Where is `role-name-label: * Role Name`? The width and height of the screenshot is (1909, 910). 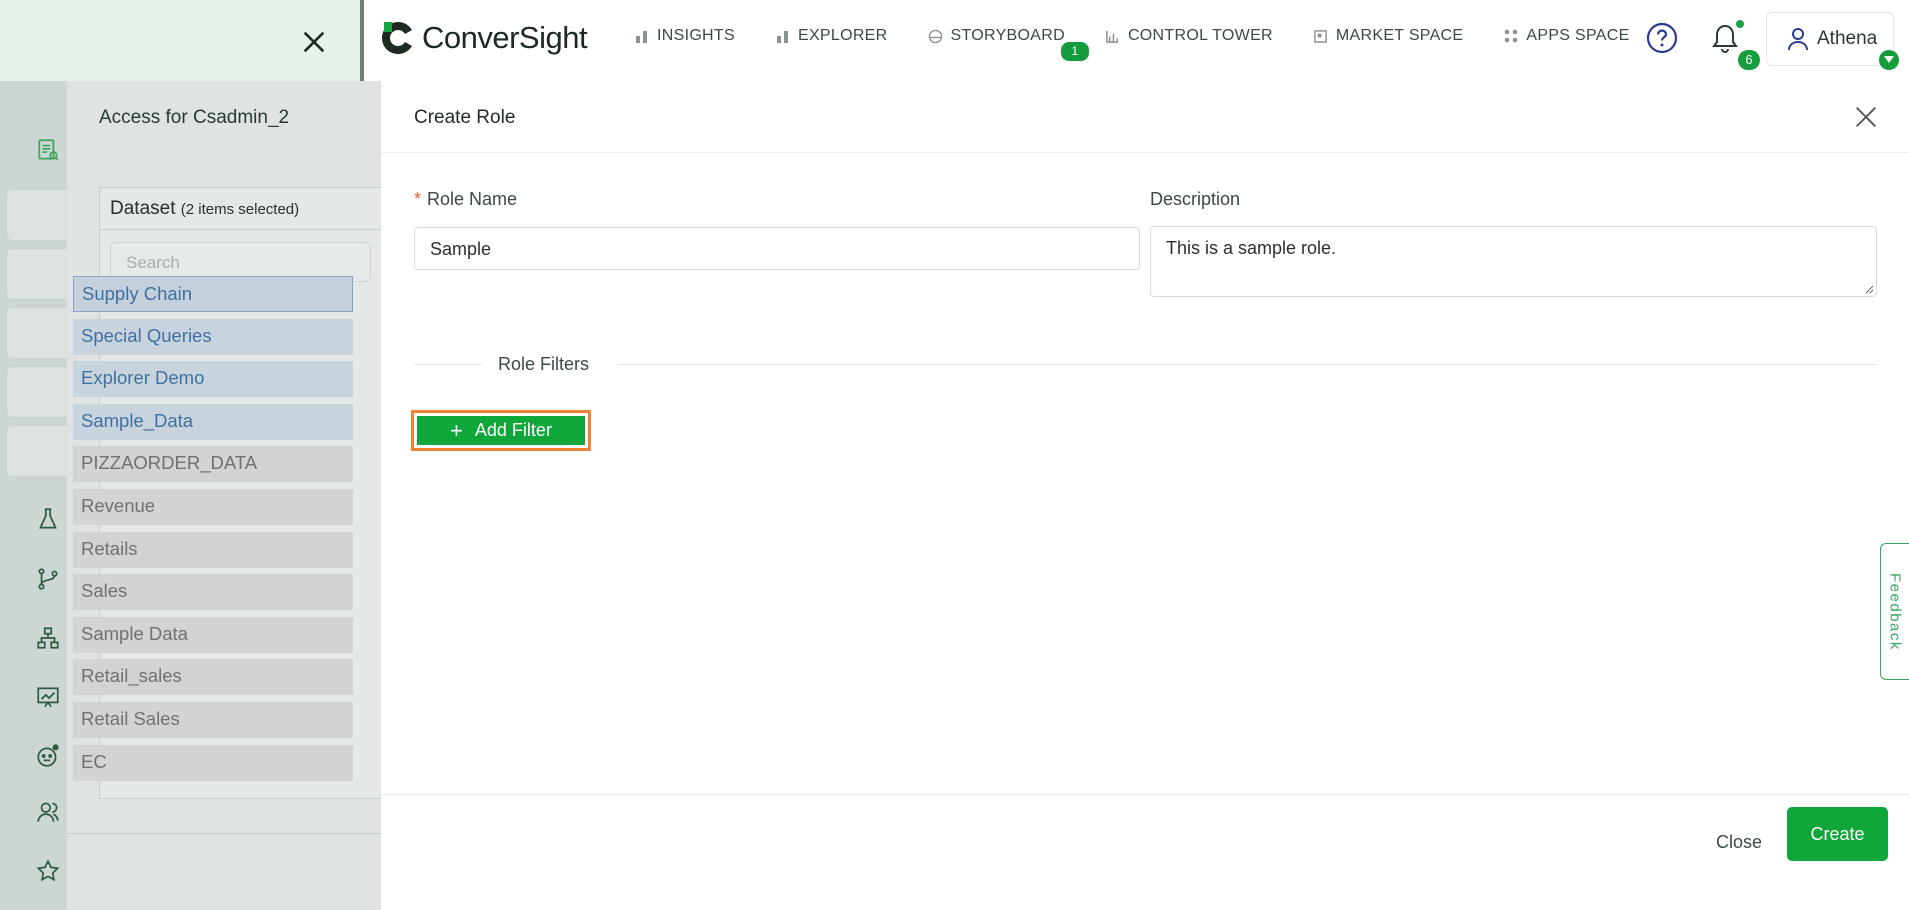
role-name-label: * Role Name is located at coordinates (466, 199).